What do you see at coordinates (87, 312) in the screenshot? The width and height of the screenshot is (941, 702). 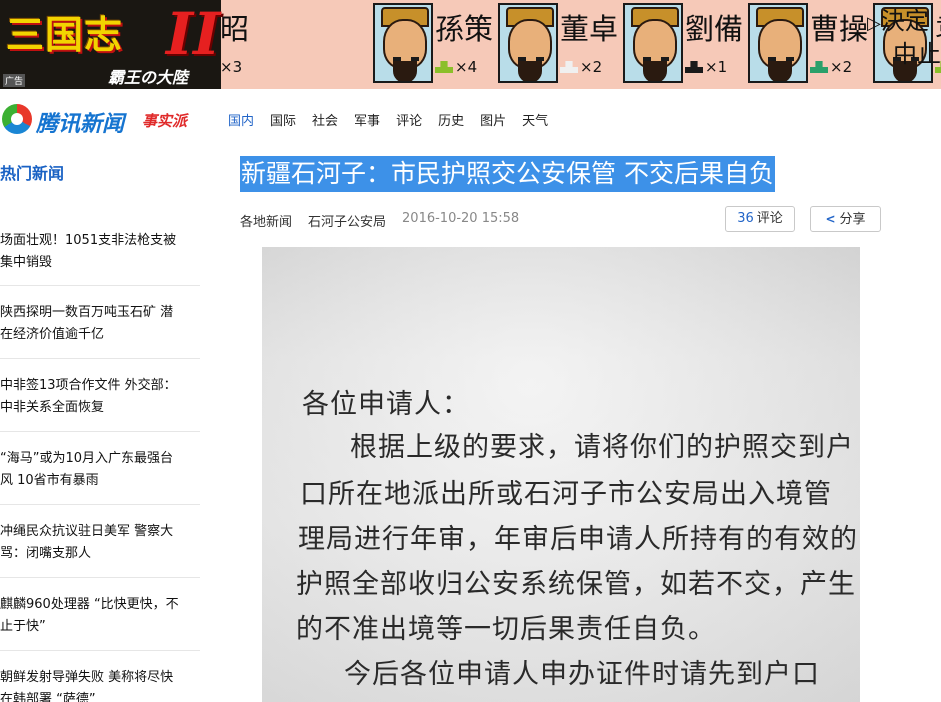 I see `hot-news-title-line: 陕西探明一数百万吨玉石矿 潜` at bounding box center [87, 312].